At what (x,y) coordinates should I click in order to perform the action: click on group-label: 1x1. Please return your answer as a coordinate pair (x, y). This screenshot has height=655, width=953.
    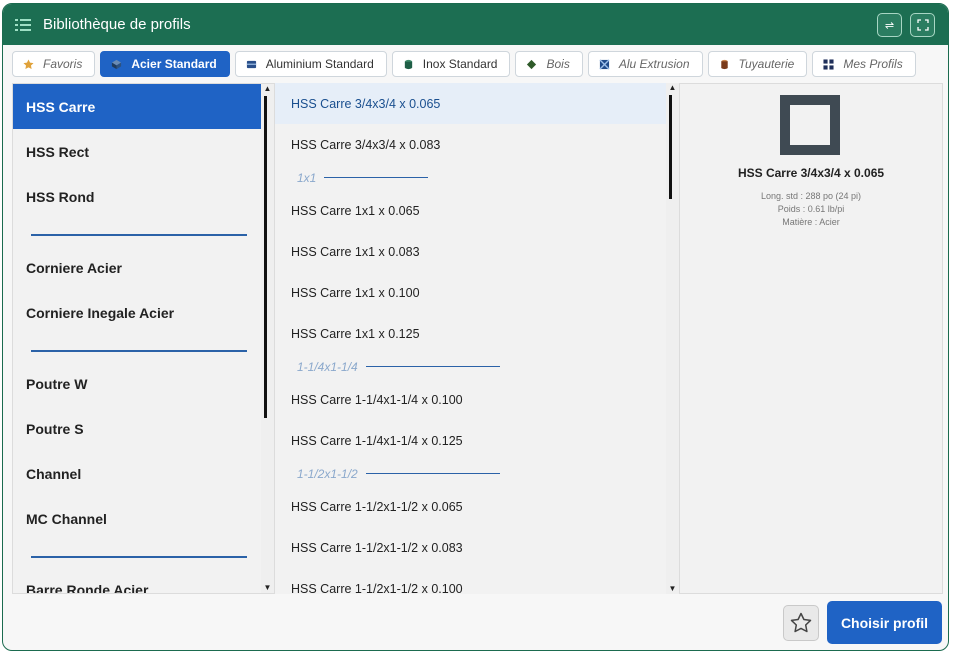
    Looking at the image, I should click on (307, 177).